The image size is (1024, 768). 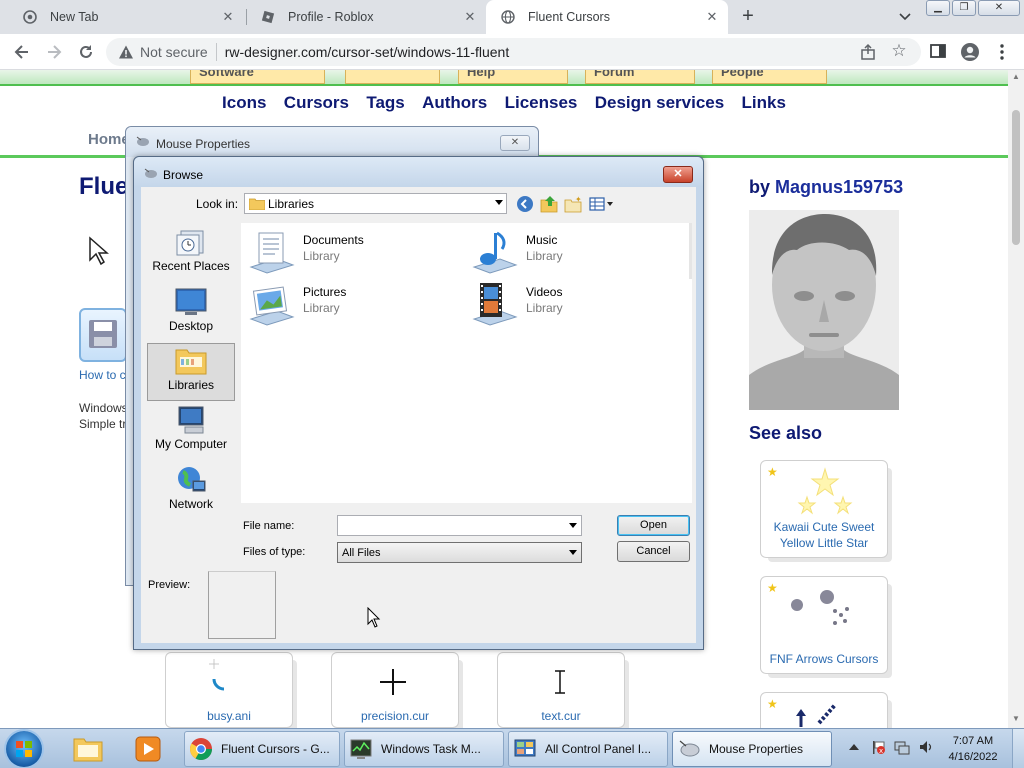 I want to click on up-folder-icon, so click(x=549, y=204).